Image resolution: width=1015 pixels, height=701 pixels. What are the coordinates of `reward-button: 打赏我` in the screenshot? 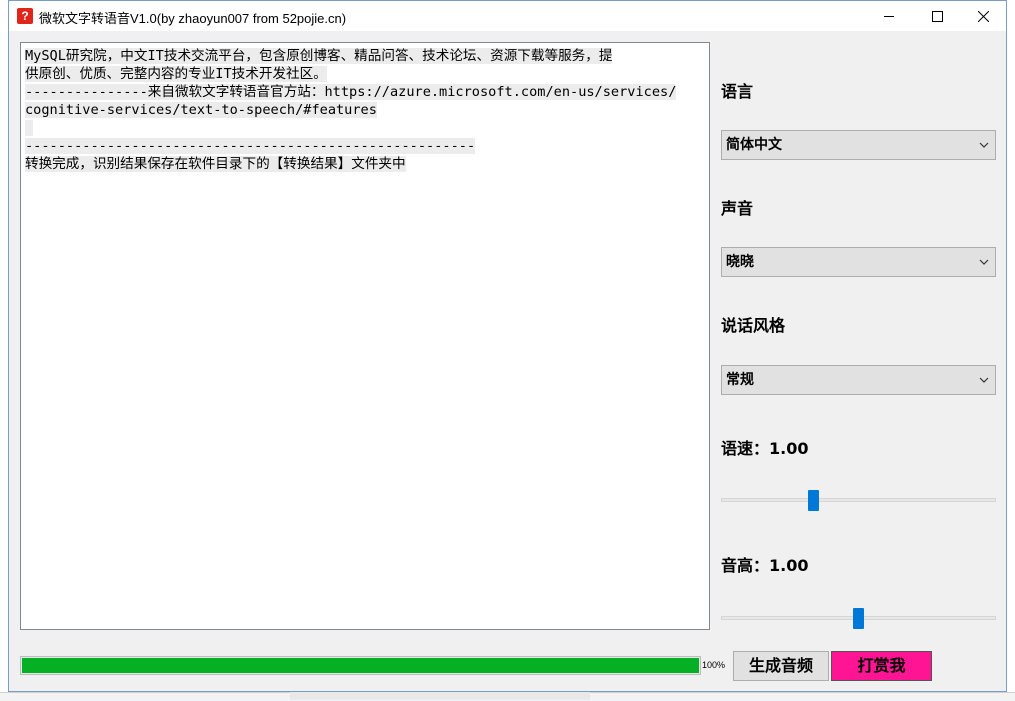 It's located at (881, 666).